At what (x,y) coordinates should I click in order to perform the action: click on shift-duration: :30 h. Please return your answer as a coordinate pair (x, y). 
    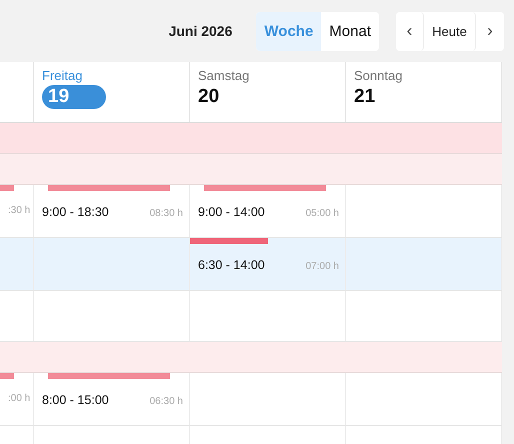
    Looking at the image, I should click on (19, 210).